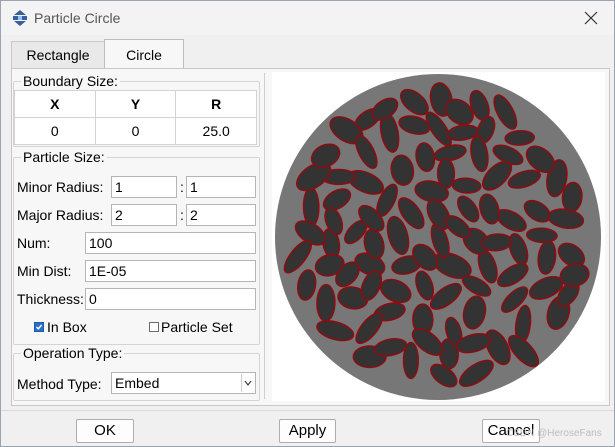  I want to click on num-input: 100, so click(170, 243).